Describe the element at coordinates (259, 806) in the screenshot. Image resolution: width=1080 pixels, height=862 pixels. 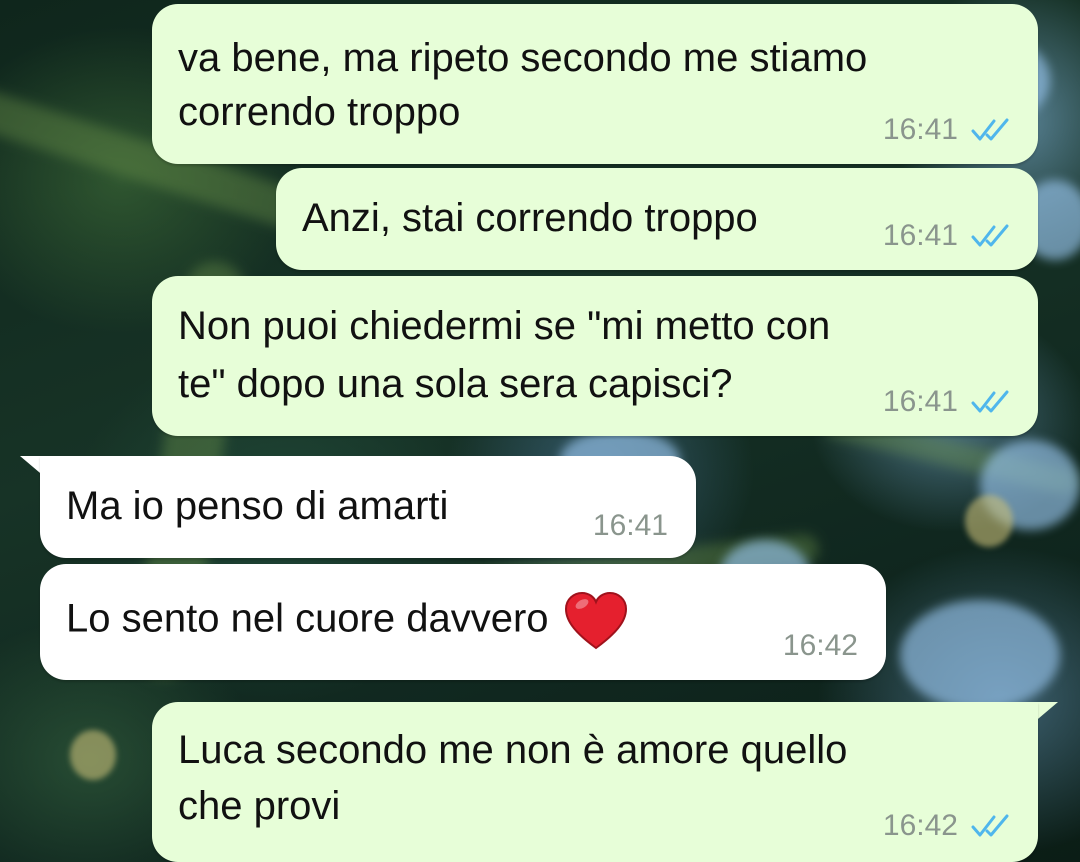
I see `message-text-line: che provi` at that location.